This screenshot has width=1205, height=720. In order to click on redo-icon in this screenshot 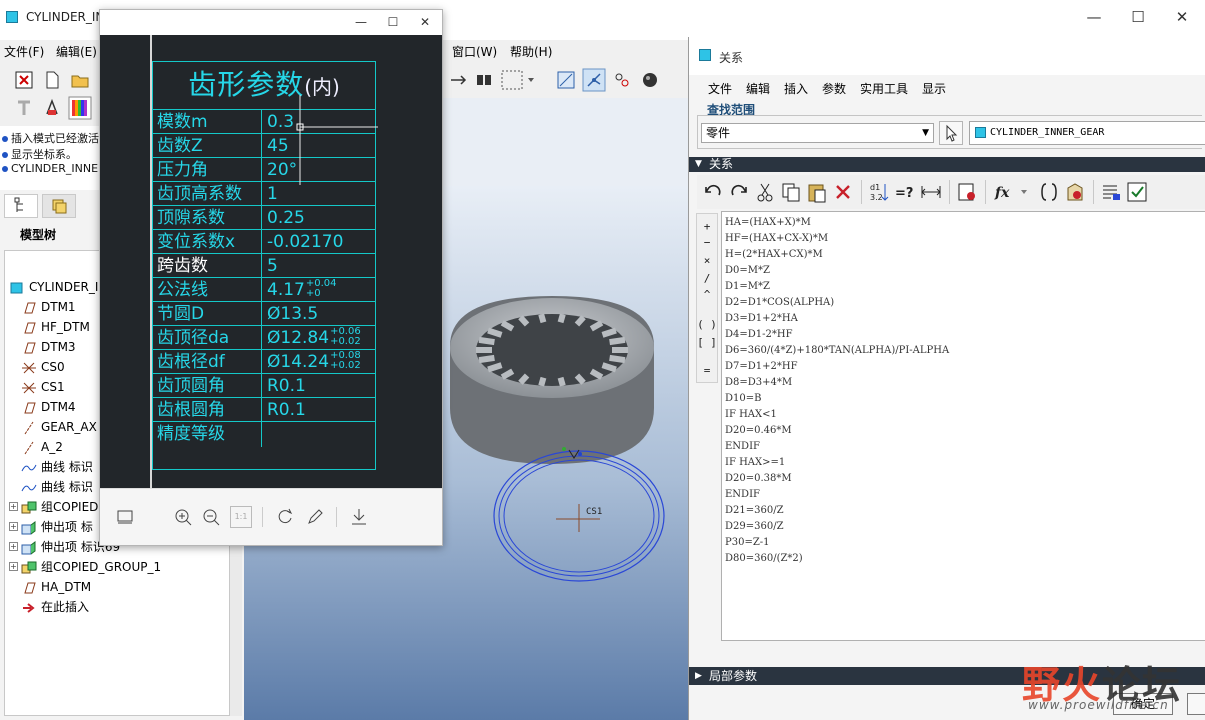, I will do `click(739, 192)`.